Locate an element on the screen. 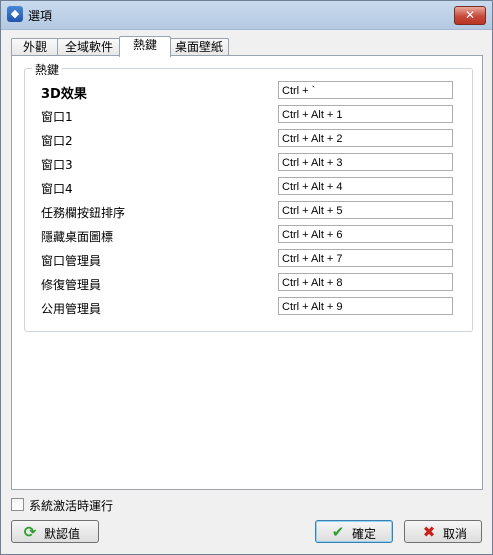 This screenshot has height=555, width=493. window-title: 選項 is located at coordinates (40, 16).